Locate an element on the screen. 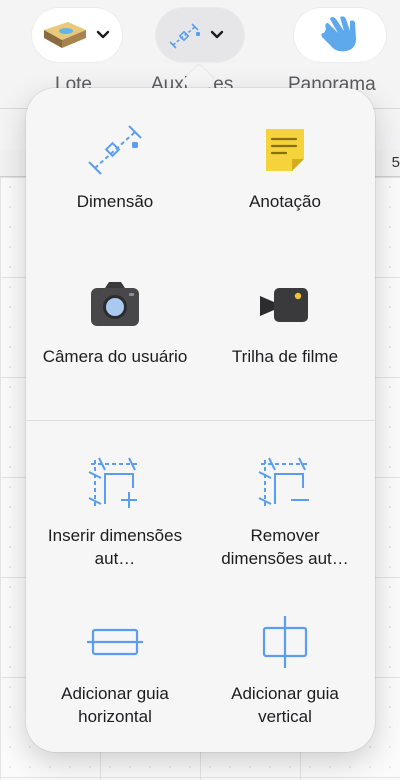 Image resolution: width=400 pixels, height=780 pixels. ruler-number: 5 is located at coordinates (395, 162).